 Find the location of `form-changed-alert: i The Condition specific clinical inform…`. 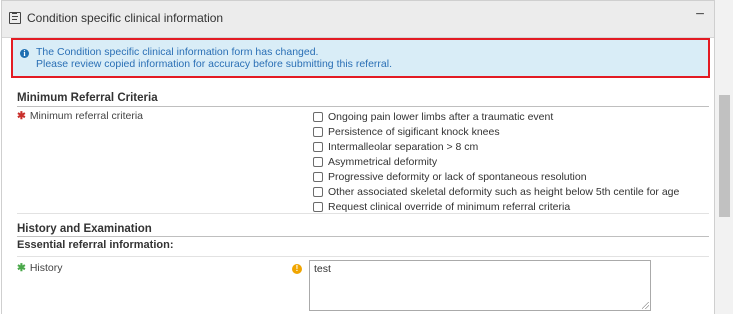

form-changed-alert: i The Condition specific clinical inform… is located at coordinates (360, 58).